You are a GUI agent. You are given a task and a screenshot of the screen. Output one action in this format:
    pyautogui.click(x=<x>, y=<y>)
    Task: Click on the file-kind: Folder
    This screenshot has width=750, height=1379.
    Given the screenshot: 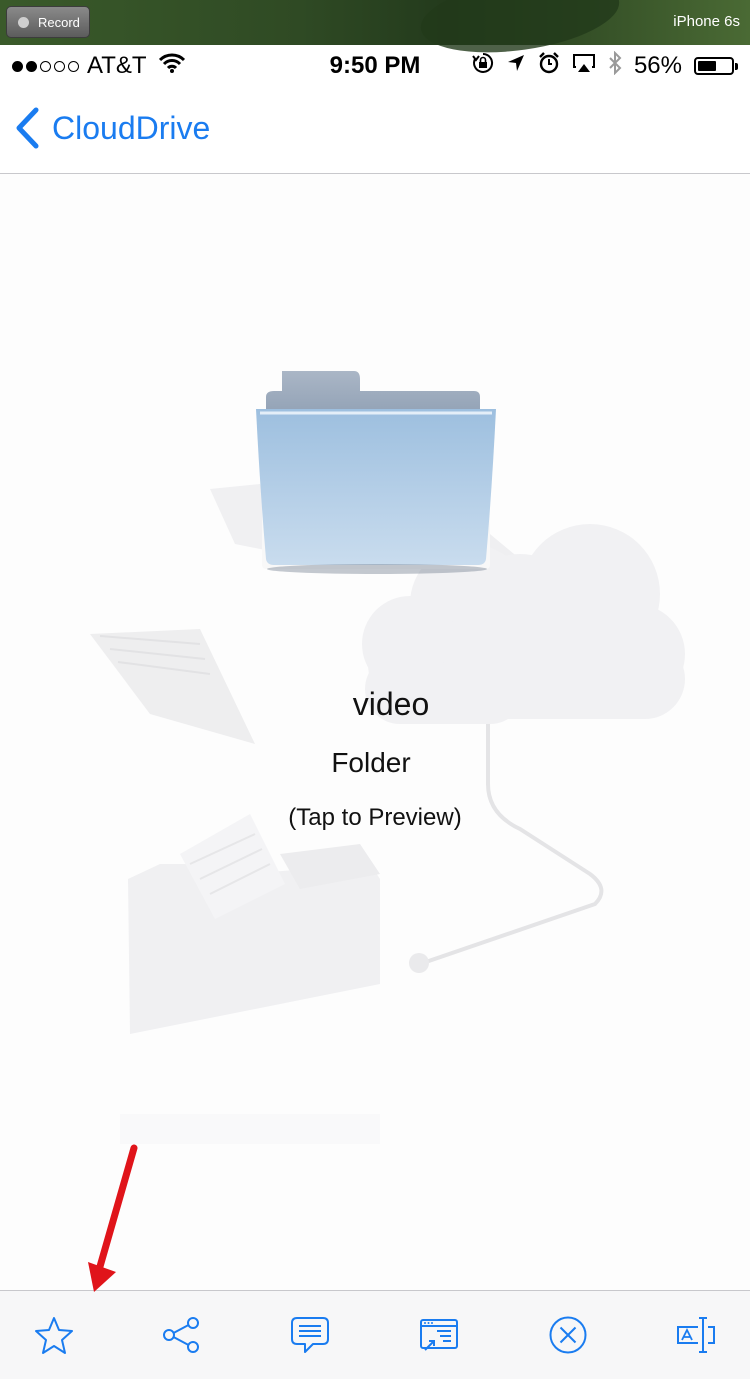 What is the action you would take?
    pyautogui.click(x=371, y=762)
    